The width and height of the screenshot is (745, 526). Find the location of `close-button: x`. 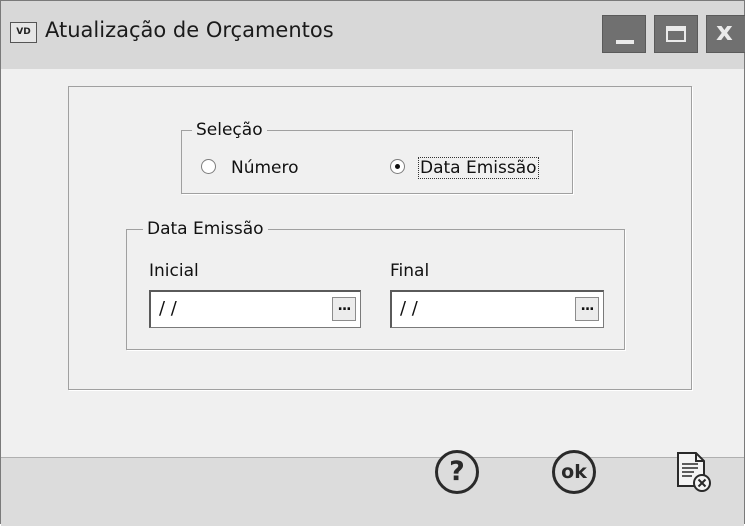

close-button: x is located at coordinates (725, 34).